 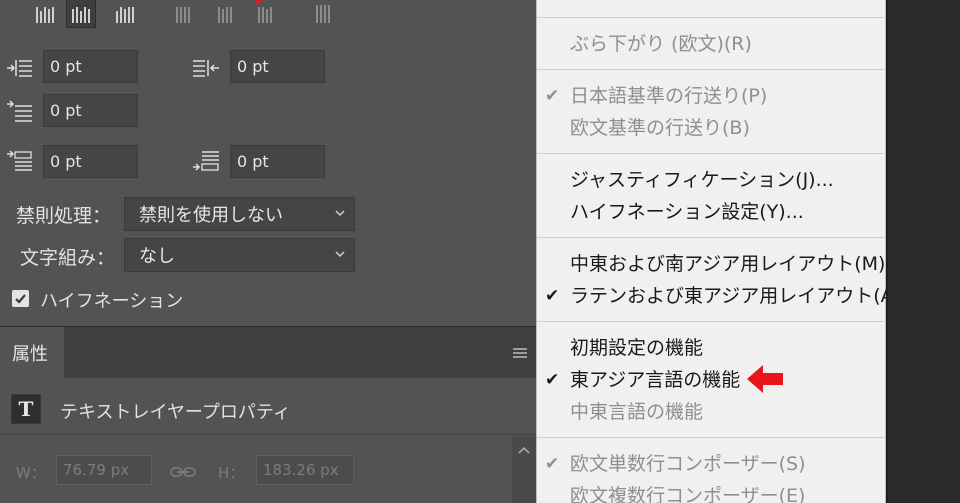 I want to click on hyphenate-checkbox, so click(x=20, y=298).